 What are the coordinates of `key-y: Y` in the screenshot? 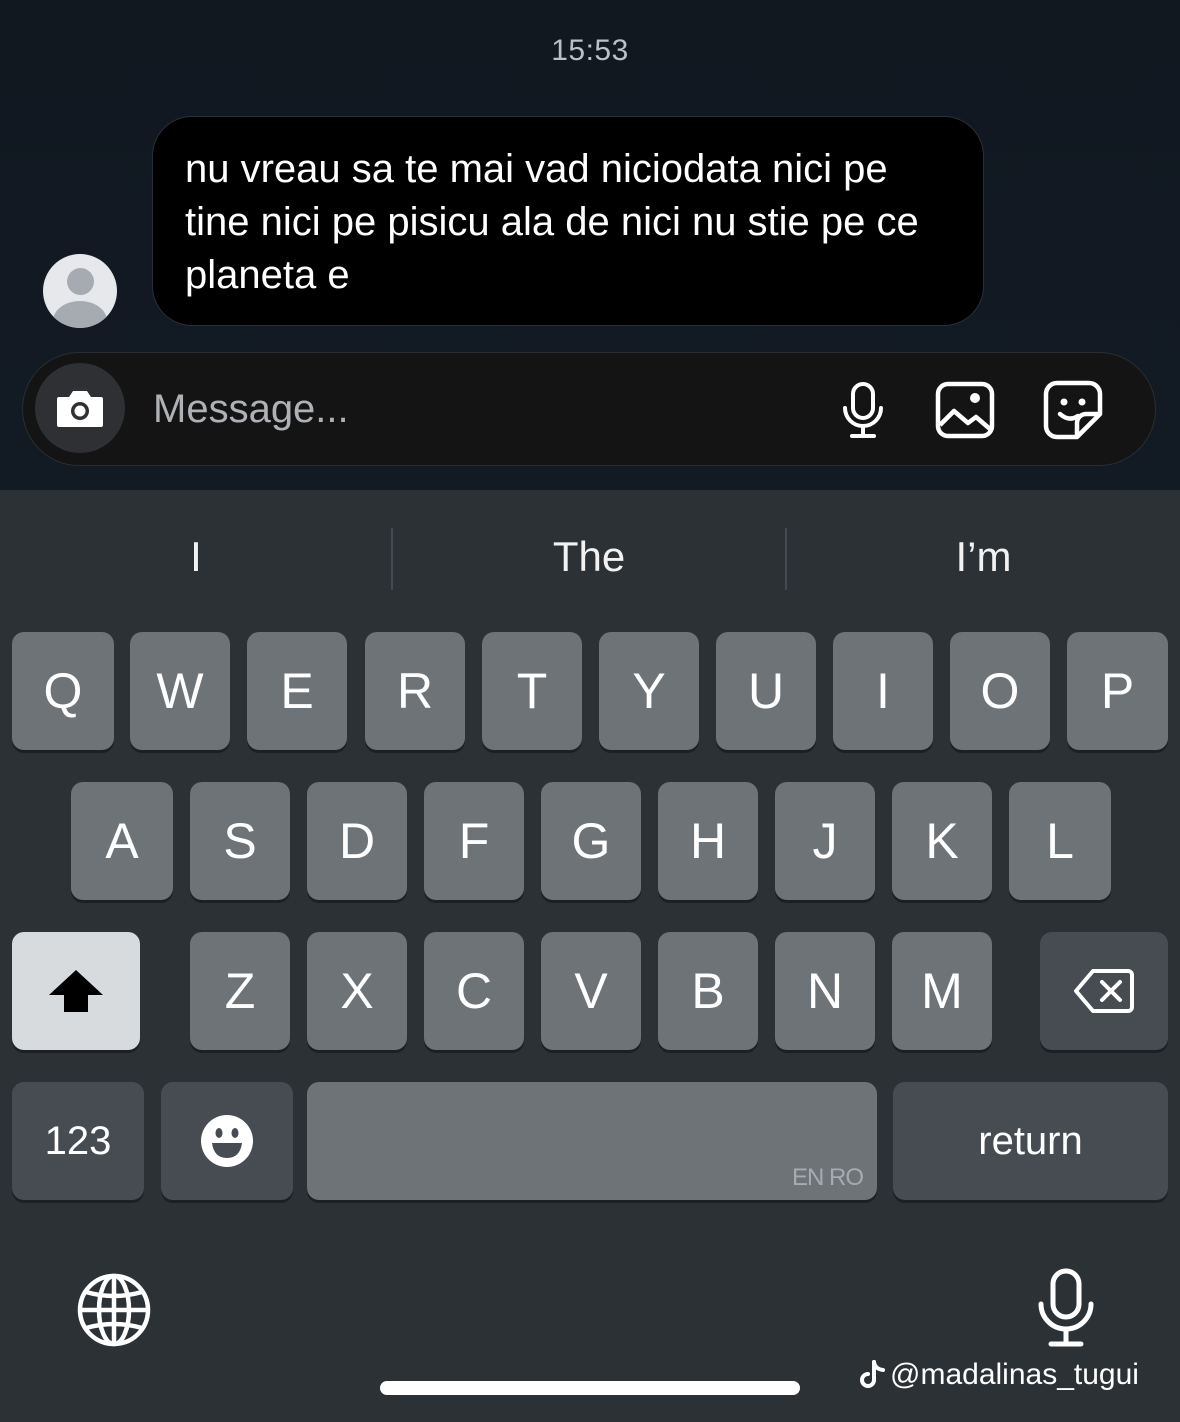 It's located at (649, 691).